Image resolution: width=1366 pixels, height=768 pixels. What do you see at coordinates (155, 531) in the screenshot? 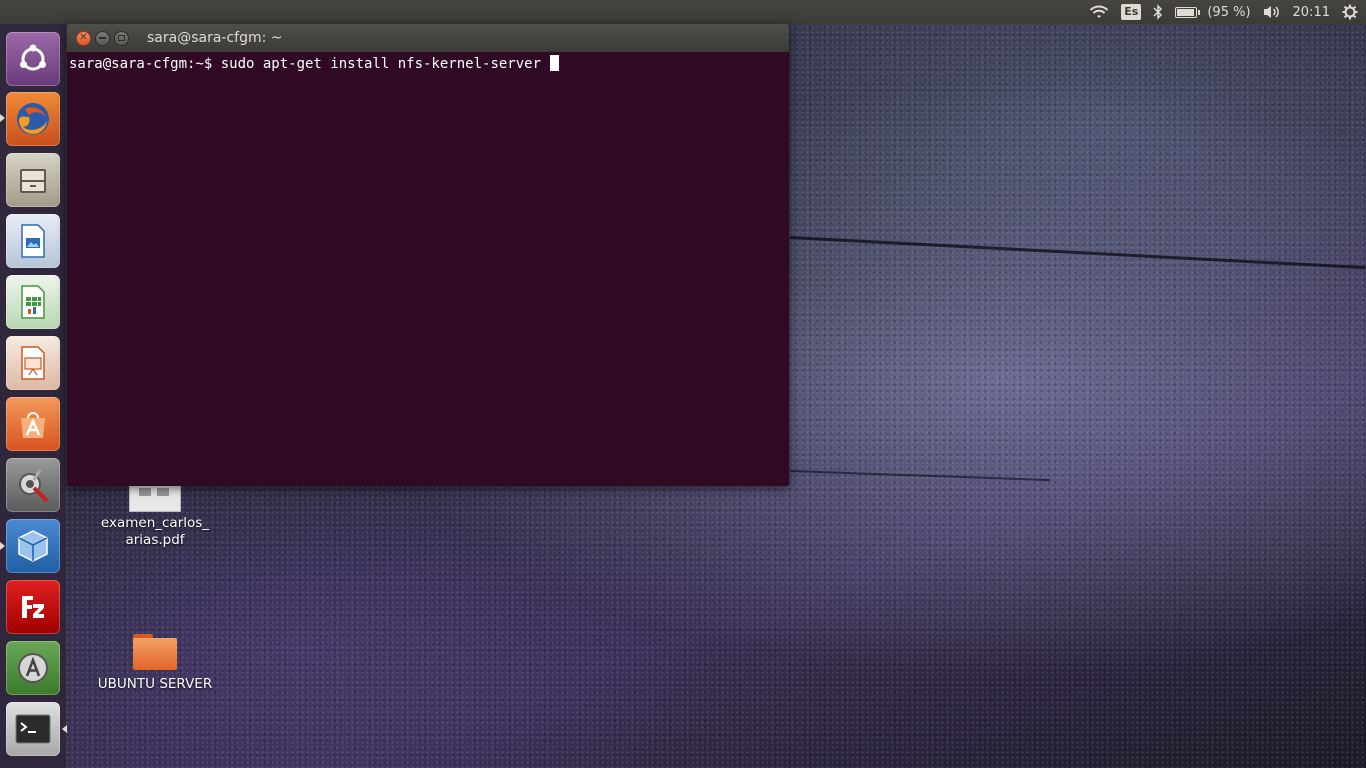
I see `desktop-file-label: examen_carlos_ arias.pdf` at bounding box center [155, 531].